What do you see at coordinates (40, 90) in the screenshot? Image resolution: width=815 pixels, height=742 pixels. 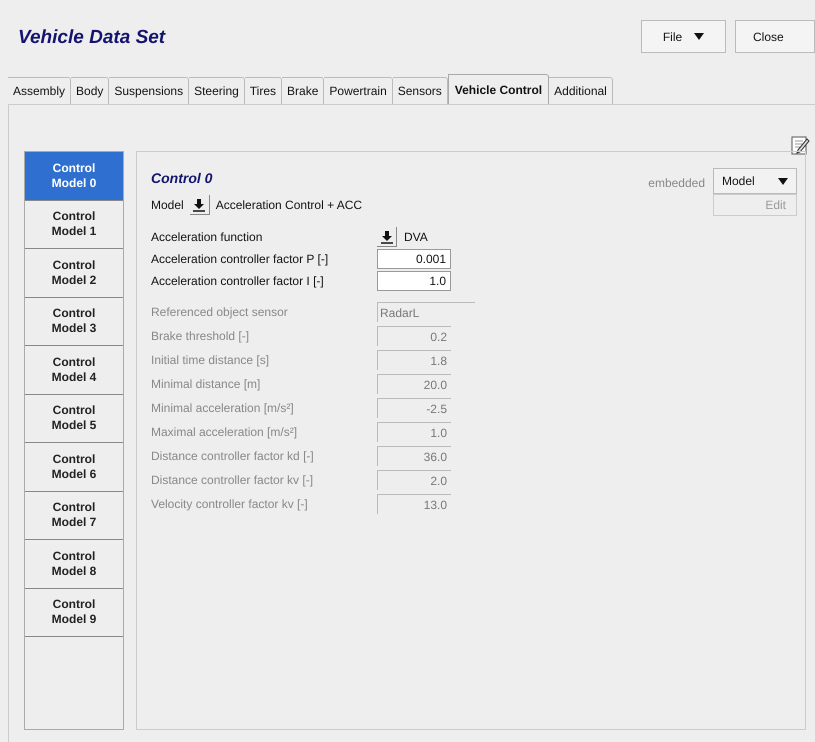 I see `tab: Assembly` at bounding box center [40, 90].